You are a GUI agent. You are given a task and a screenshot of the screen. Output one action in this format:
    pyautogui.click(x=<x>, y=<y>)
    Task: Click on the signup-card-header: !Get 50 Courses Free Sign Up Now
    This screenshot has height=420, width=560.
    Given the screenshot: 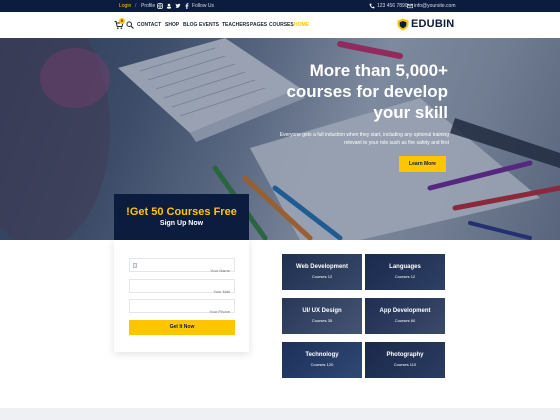 What is the action you would take?
    pyautogui.click(x=181, y=217)
    